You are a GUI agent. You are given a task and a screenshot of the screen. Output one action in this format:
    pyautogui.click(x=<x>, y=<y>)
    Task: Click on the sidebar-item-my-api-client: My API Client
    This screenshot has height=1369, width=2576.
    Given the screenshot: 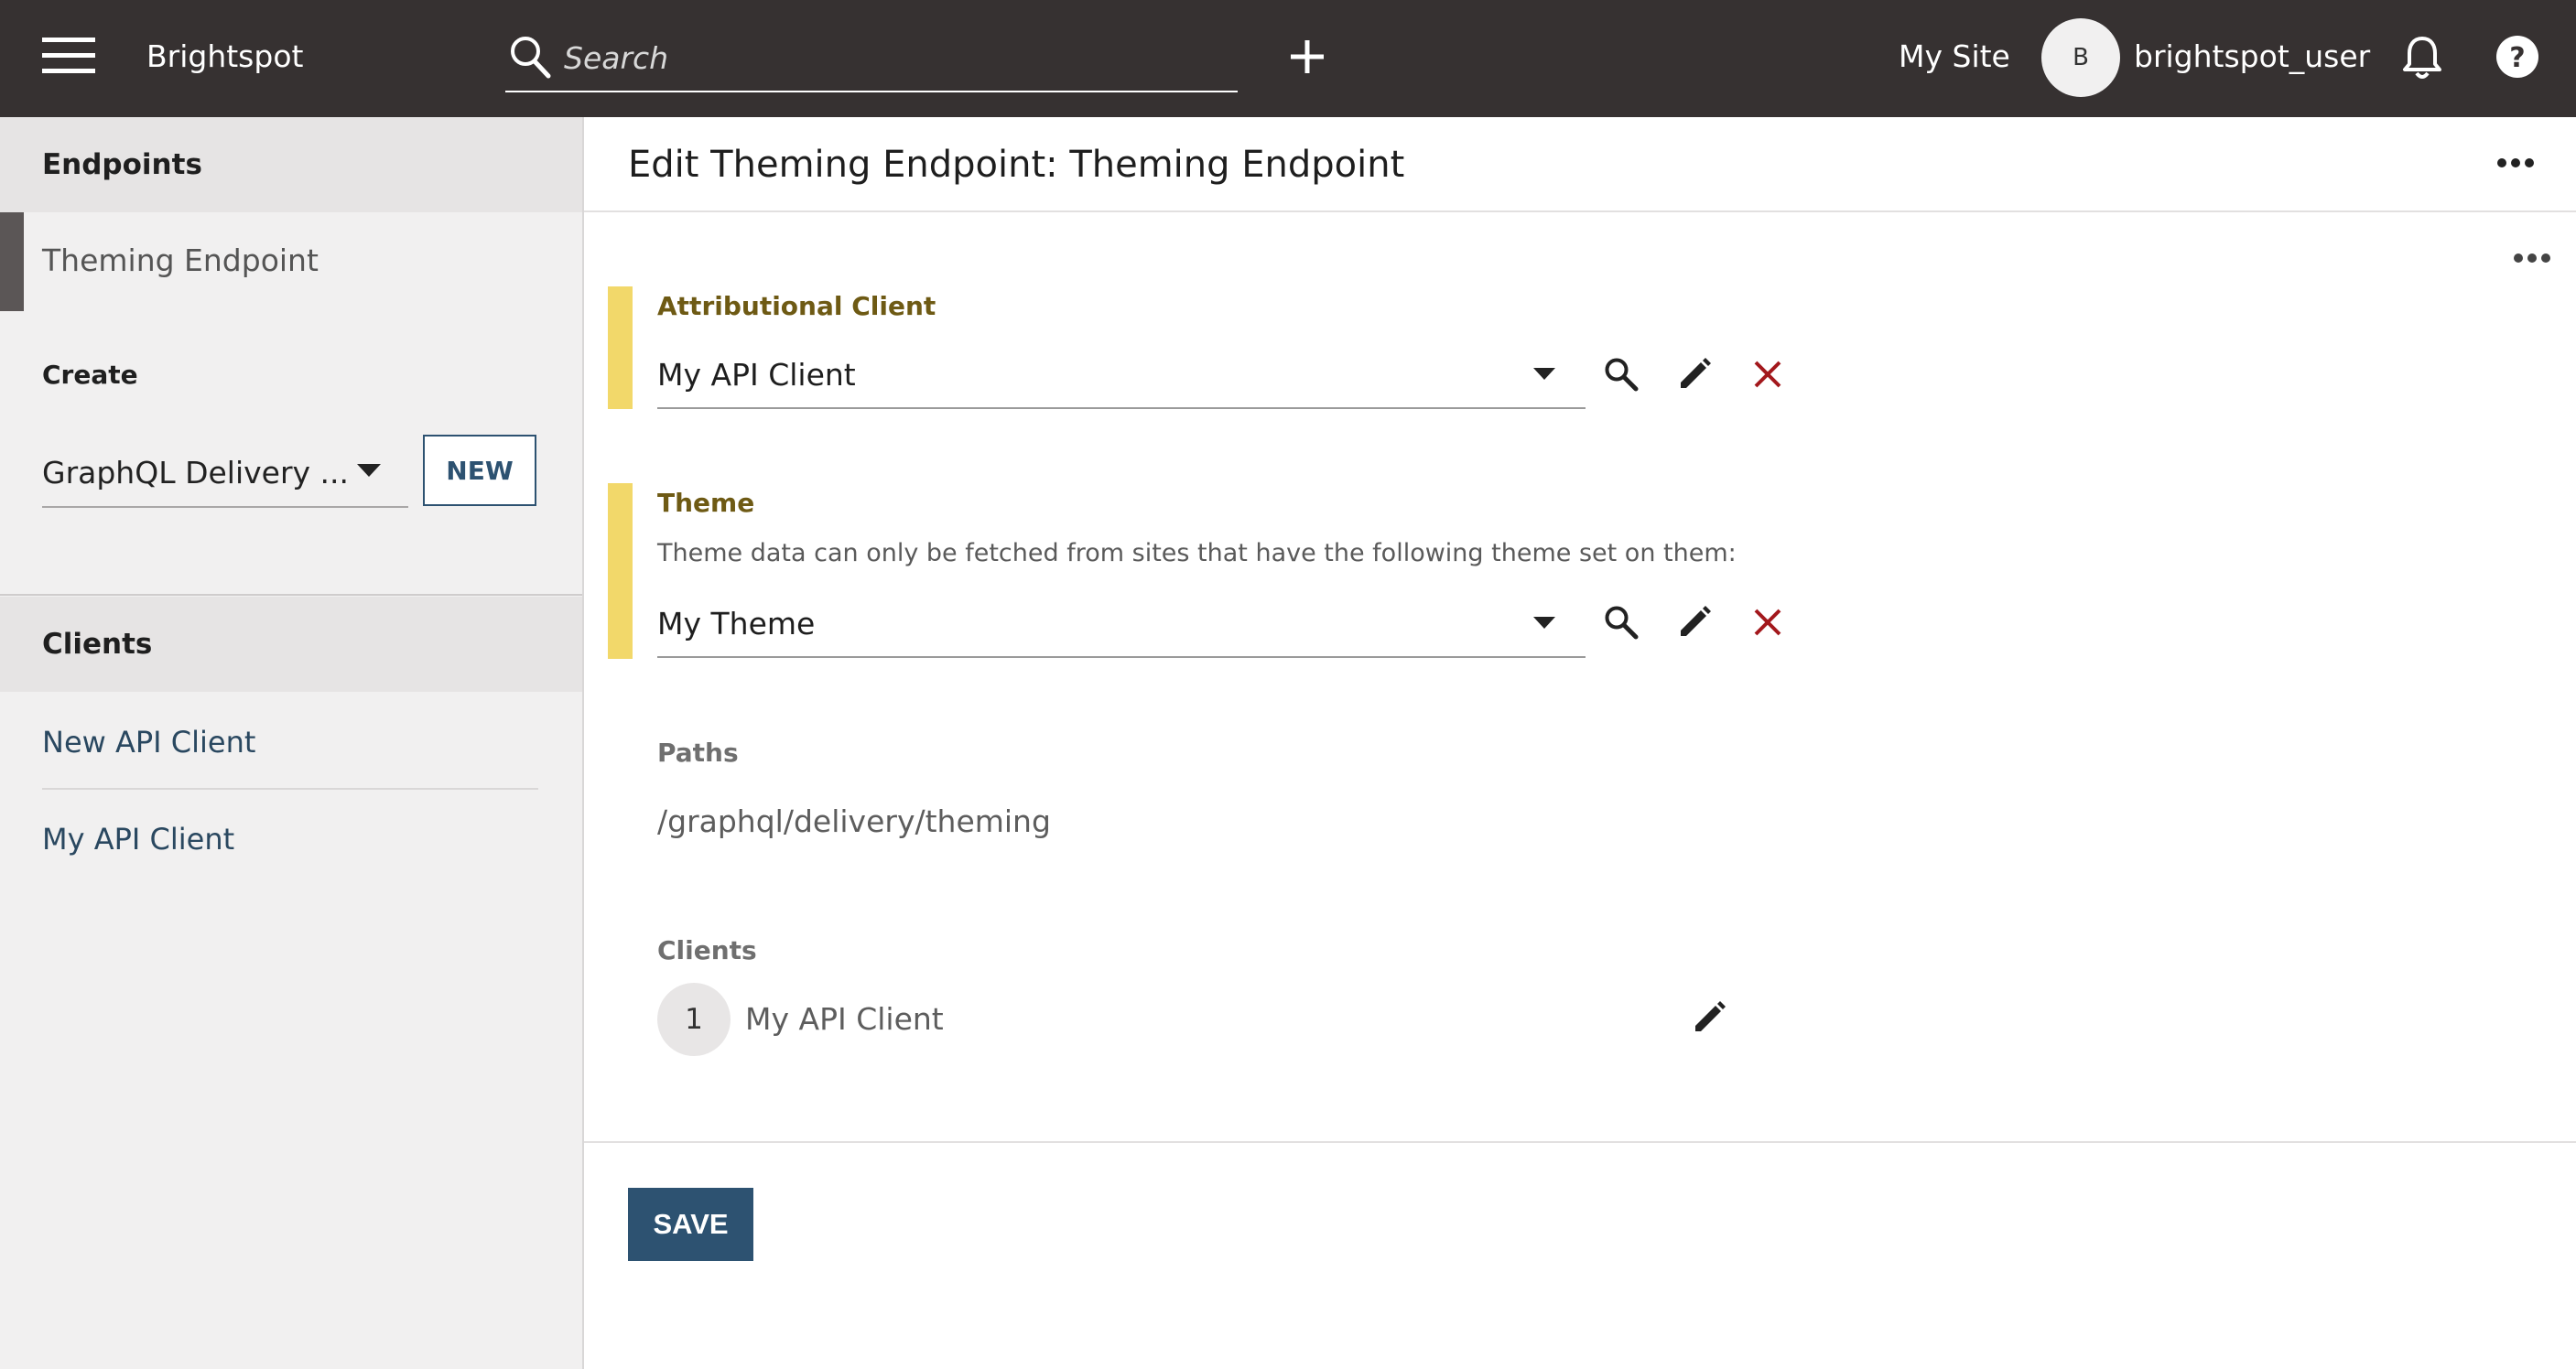 What is the action you would take?
    pyautogui.click(x=138, y=840)
    